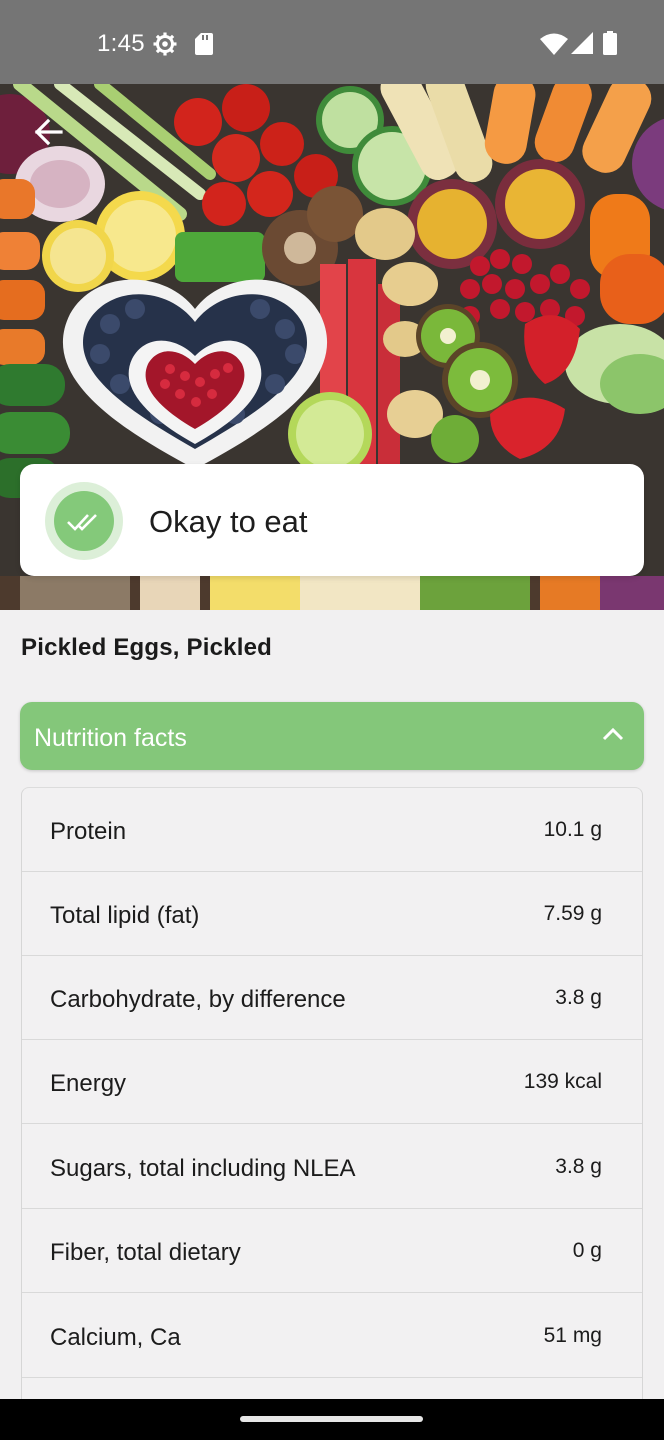 The image size is (664, 1440). I want to click on nutrient-value: 7.59 g, so click(572, 913).